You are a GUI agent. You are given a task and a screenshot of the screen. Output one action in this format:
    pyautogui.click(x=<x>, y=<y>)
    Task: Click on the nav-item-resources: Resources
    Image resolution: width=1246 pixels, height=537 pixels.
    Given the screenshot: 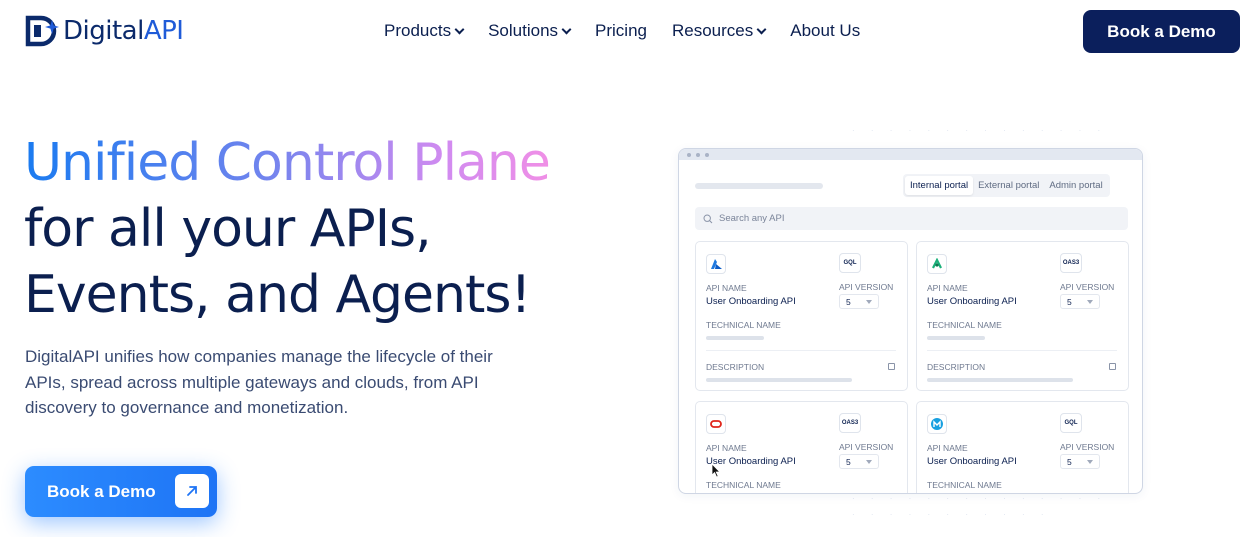 What is the action you would take?
    pyautogui.click(x=719, y=31)
    